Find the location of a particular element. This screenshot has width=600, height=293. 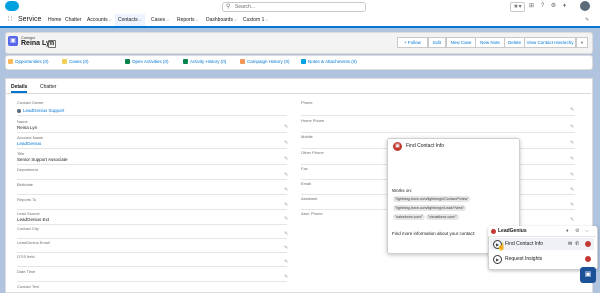

phone-icon: ✆ is located at coordinates (577, 244).